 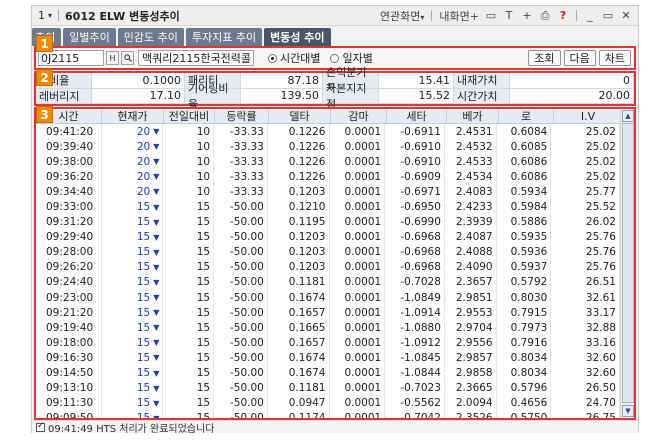 I want to click on action-buttons: 조회 다음 차트, so click(x=581, y=58).